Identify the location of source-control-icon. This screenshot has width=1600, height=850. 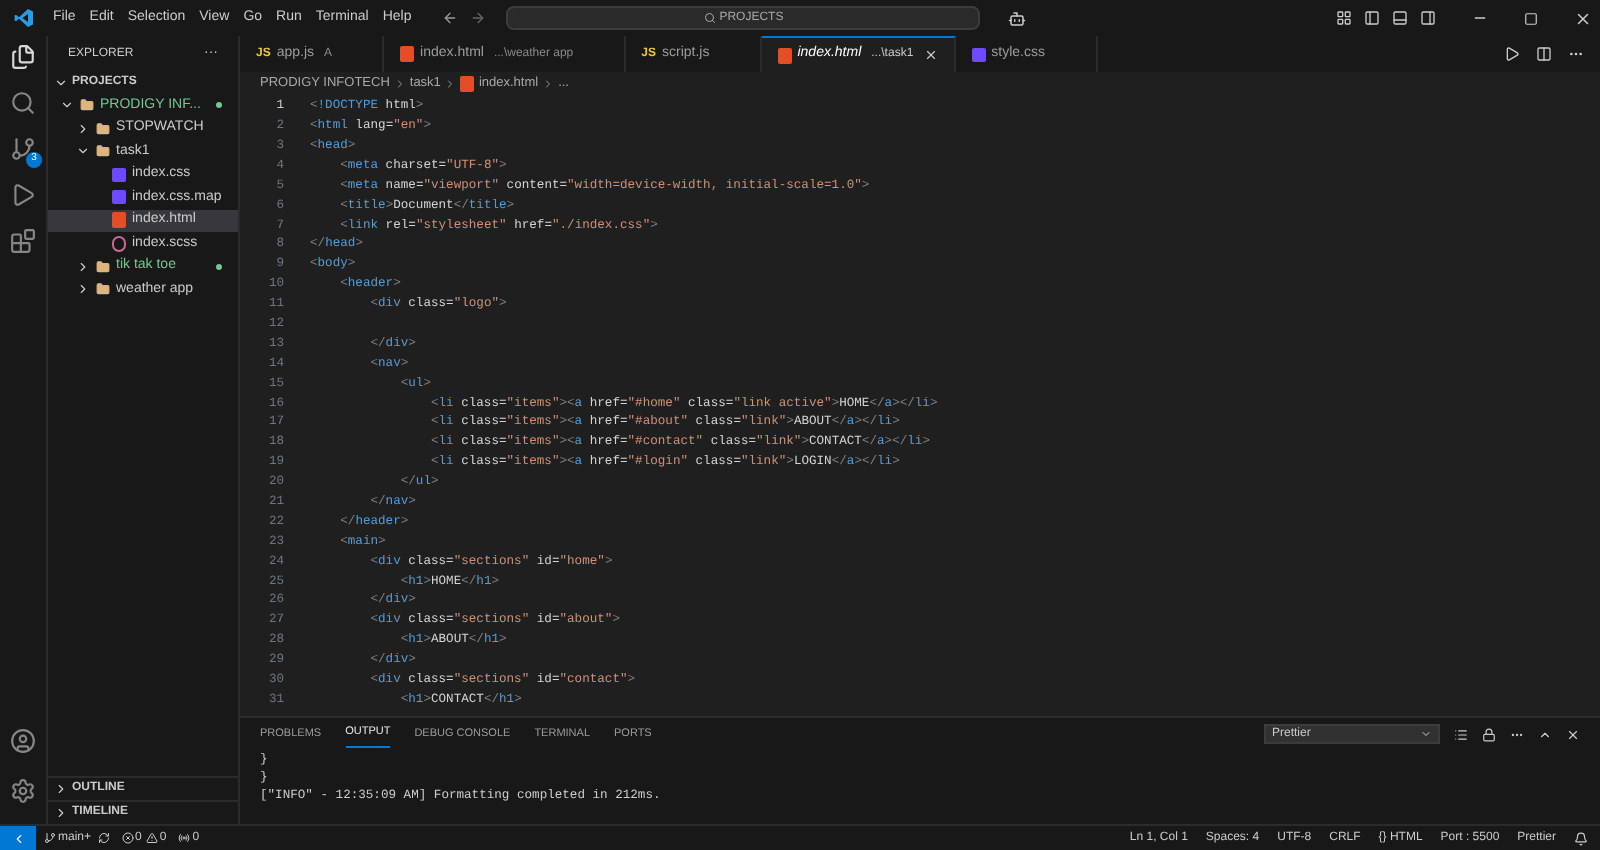
(23, 149).